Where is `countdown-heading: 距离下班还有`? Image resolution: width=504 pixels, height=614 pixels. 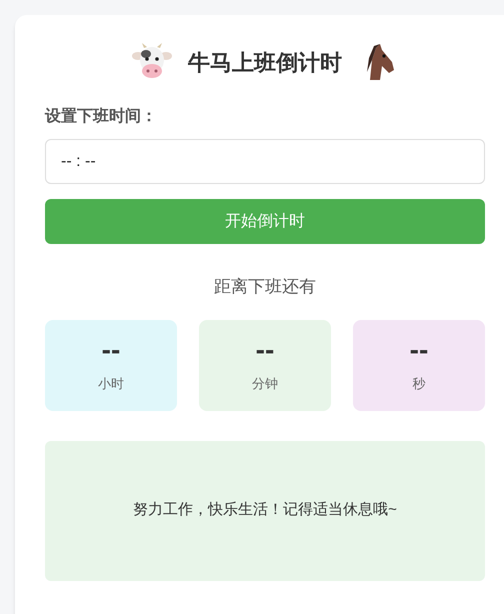
countdown-heading: 距离下班还有 is located at coordinates (265, 287).